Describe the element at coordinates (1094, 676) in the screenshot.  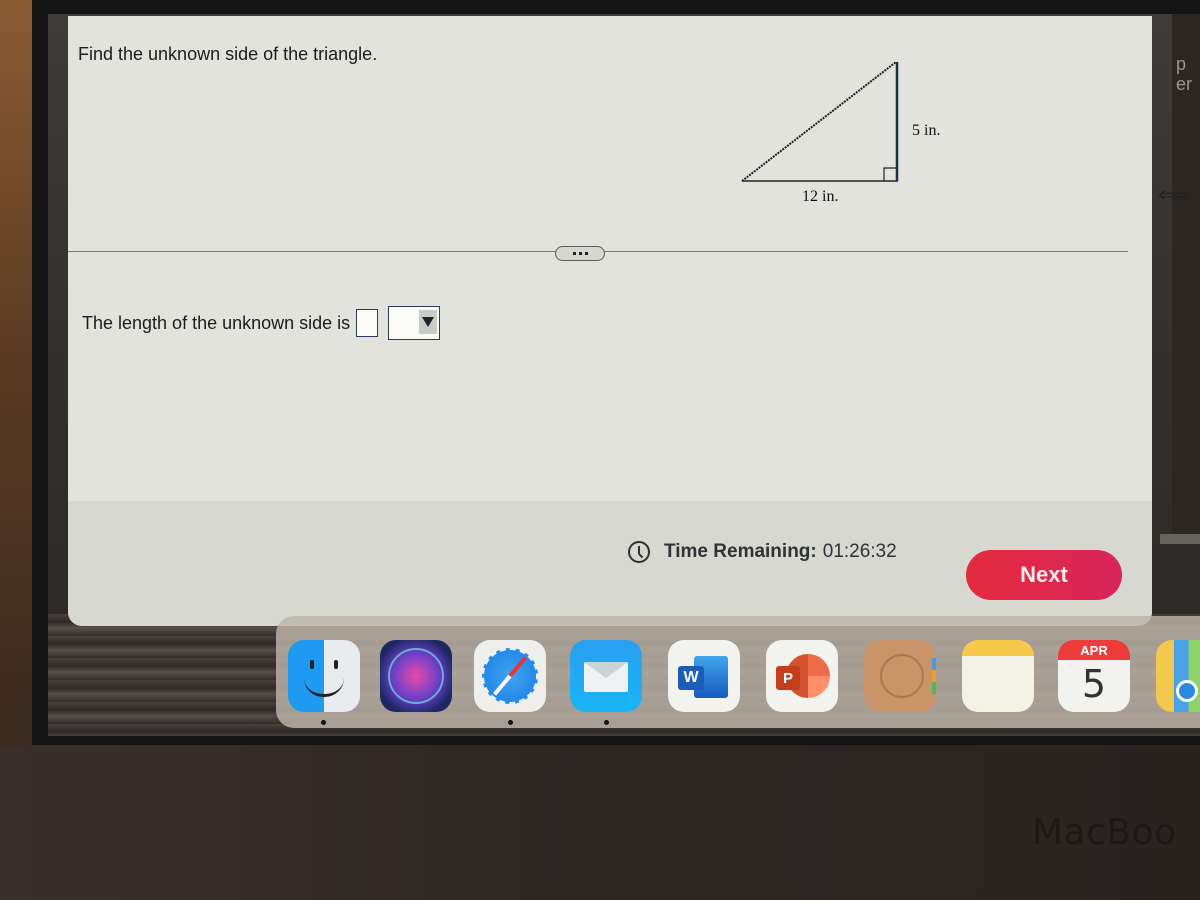
I see `calendar-icon: APR 5` at that location.